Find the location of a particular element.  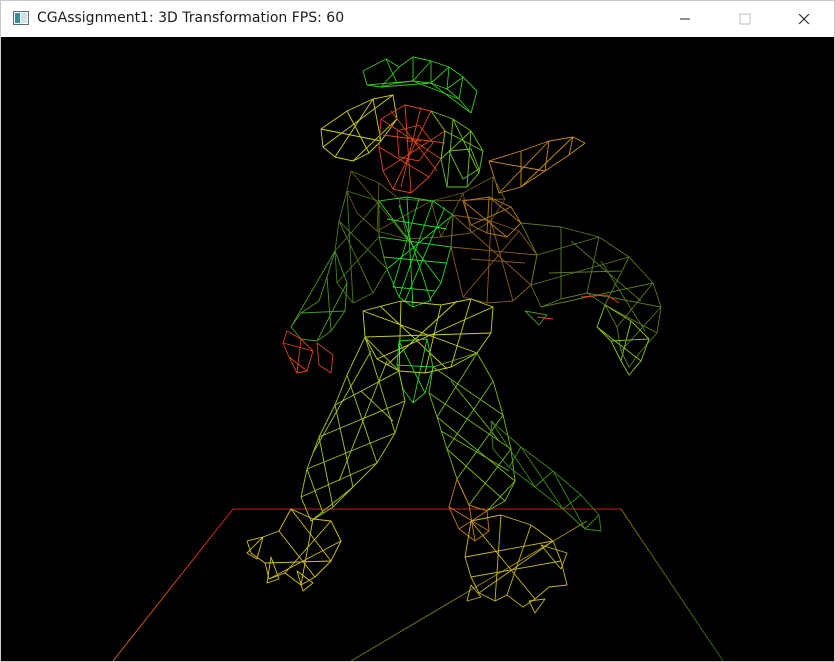

maximize-button is located at coordinates (745, 19).